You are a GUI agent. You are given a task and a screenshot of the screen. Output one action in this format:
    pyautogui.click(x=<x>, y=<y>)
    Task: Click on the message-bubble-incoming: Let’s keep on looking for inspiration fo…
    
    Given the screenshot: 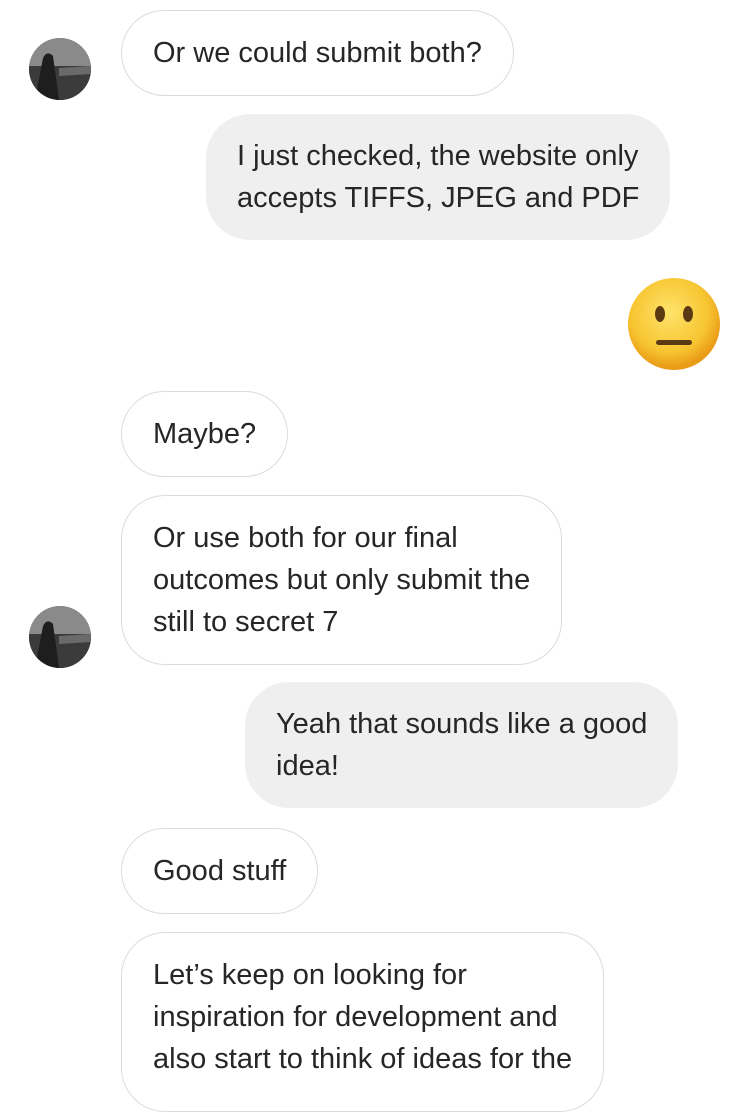 What is the action you would take?
    pyautogui.click(x=363, y=1022)
    